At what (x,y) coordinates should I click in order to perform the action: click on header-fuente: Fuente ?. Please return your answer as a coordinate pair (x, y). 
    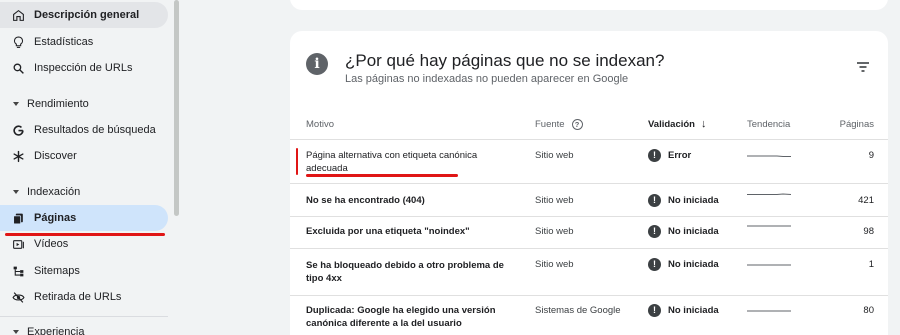
    Looking at the image, I should click on (559, 124).